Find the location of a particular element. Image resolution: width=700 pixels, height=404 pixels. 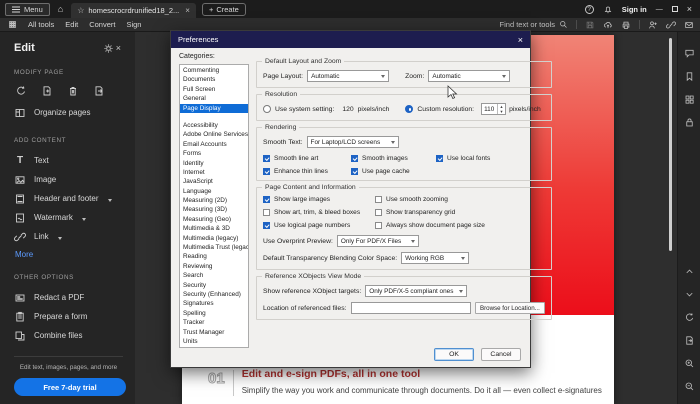

rotate-view-icon is located at coordinates (689, 317).